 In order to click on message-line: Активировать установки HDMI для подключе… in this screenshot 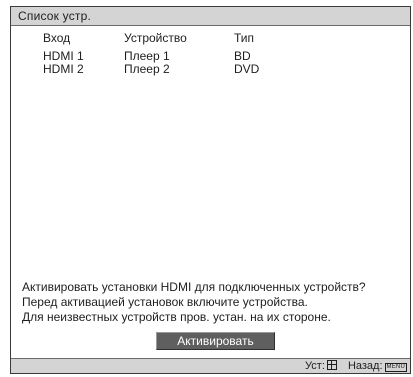, I will do `click(194, 287)`.